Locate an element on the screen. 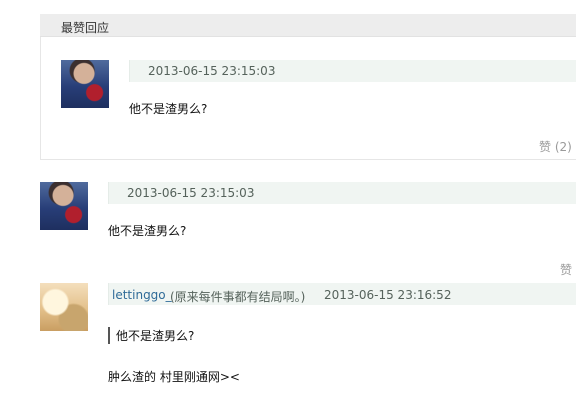  comment-timestamp: 2013-06-15 23:16:52 is located at coordinates (388, 295).